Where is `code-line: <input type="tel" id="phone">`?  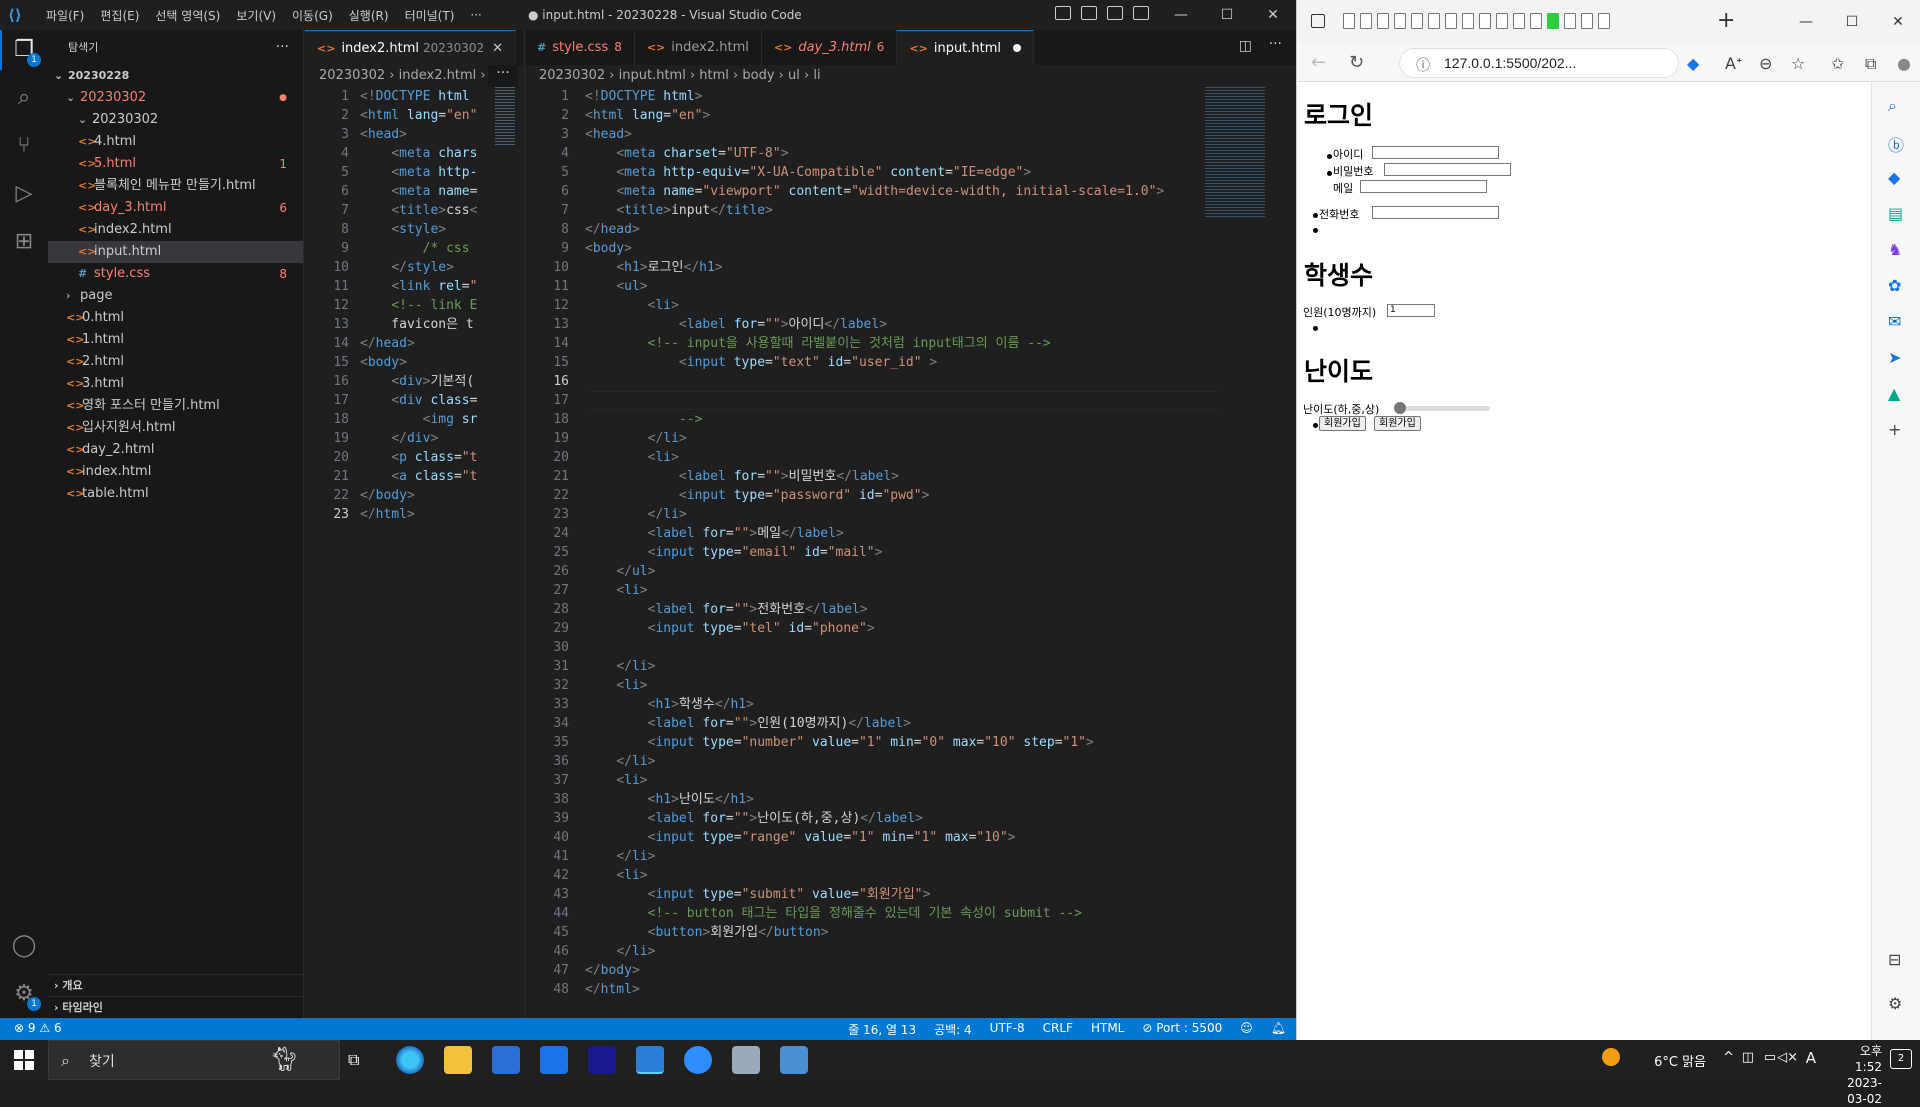 code-line: <input type="tel" id="phone"> is located at coordinates (730, 628).